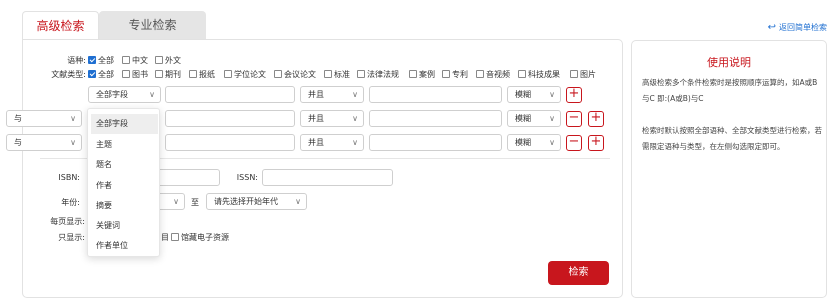 The width and height of the screenshot is (835, 308). I want to click on doctype-option-all: 全部, so click(101, 74).